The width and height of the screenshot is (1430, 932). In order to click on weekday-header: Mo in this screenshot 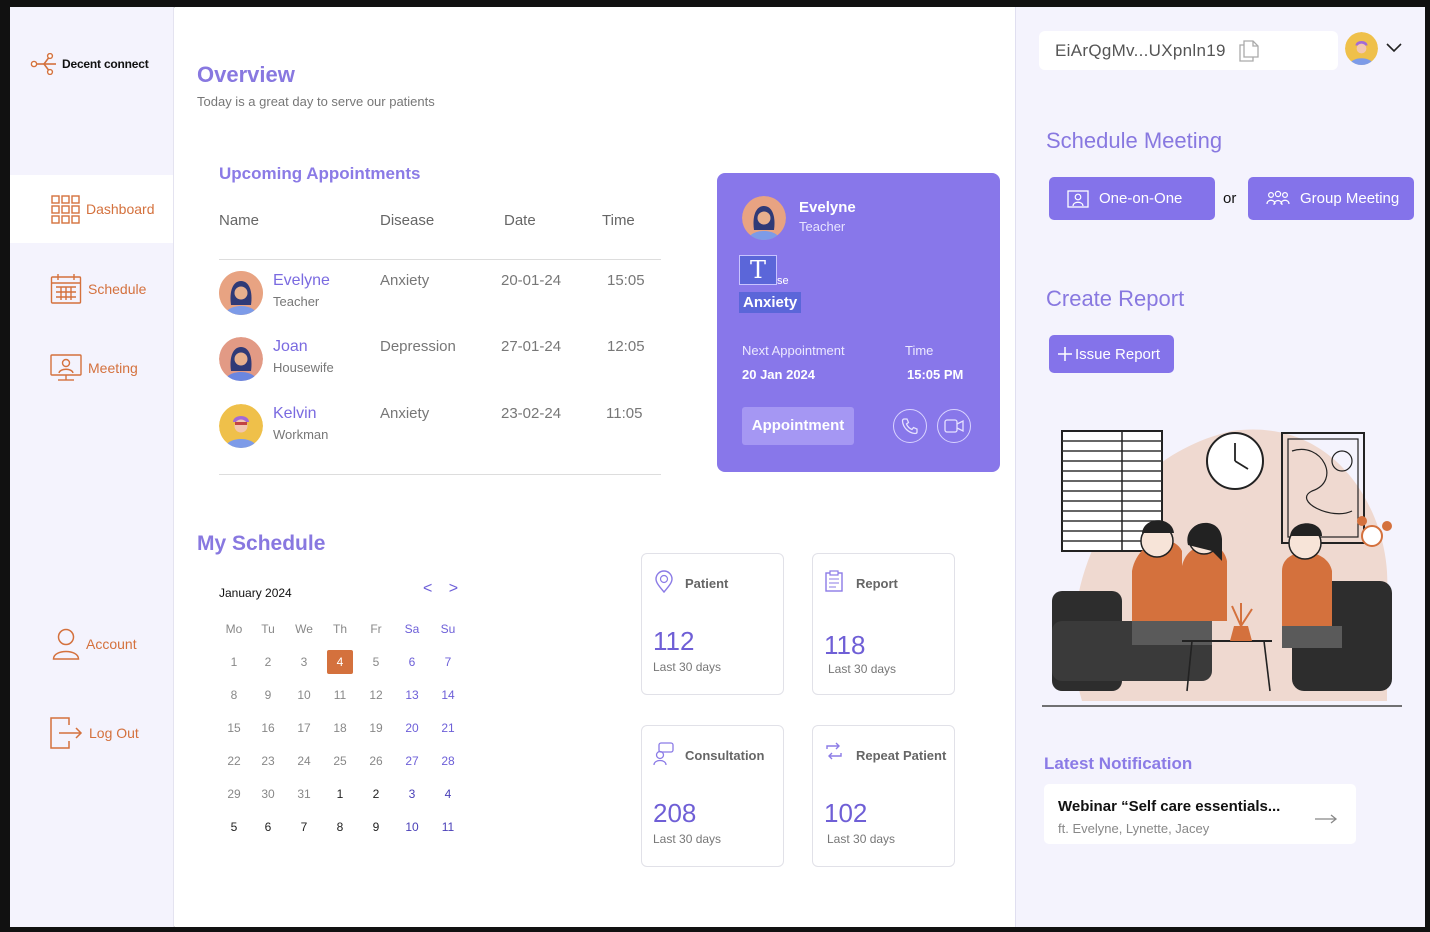, I will do `click(234, 629)`.